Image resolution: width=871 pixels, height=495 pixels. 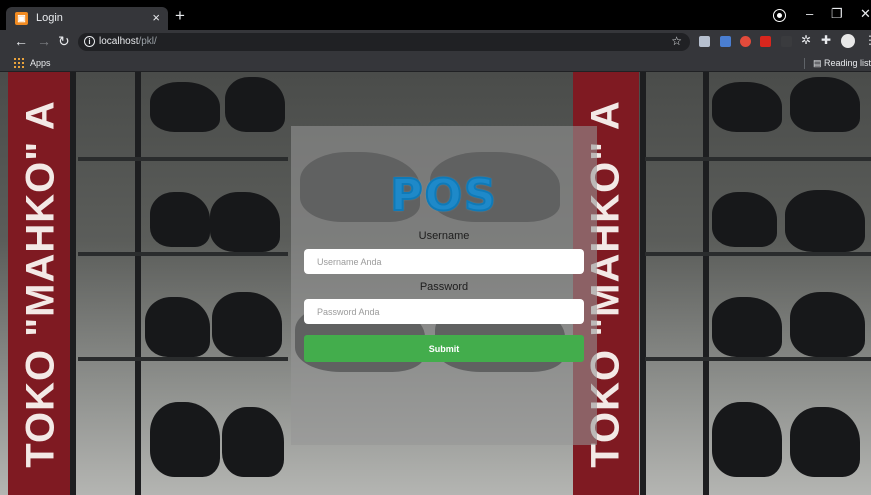 What do you see at coordinates (435, 15) in the screenshot?
I see `tab-strip: ▣ Login × + – ❐ ✕` at bounding box center [435, 15].